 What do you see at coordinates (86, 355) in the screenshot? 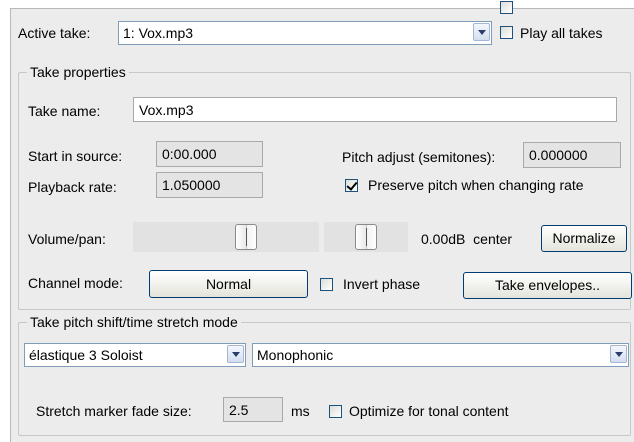
I see `algorithm-value: élastique 3 Soloist` at bounding box center [86, 355].